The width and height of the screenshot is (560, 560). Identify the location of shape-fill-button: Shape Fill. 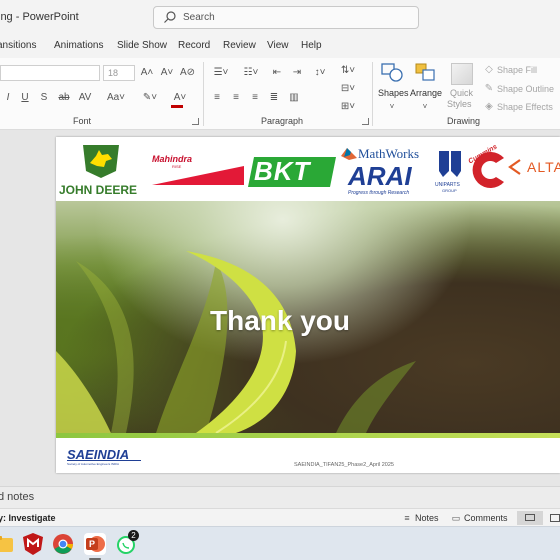
(517, 70).